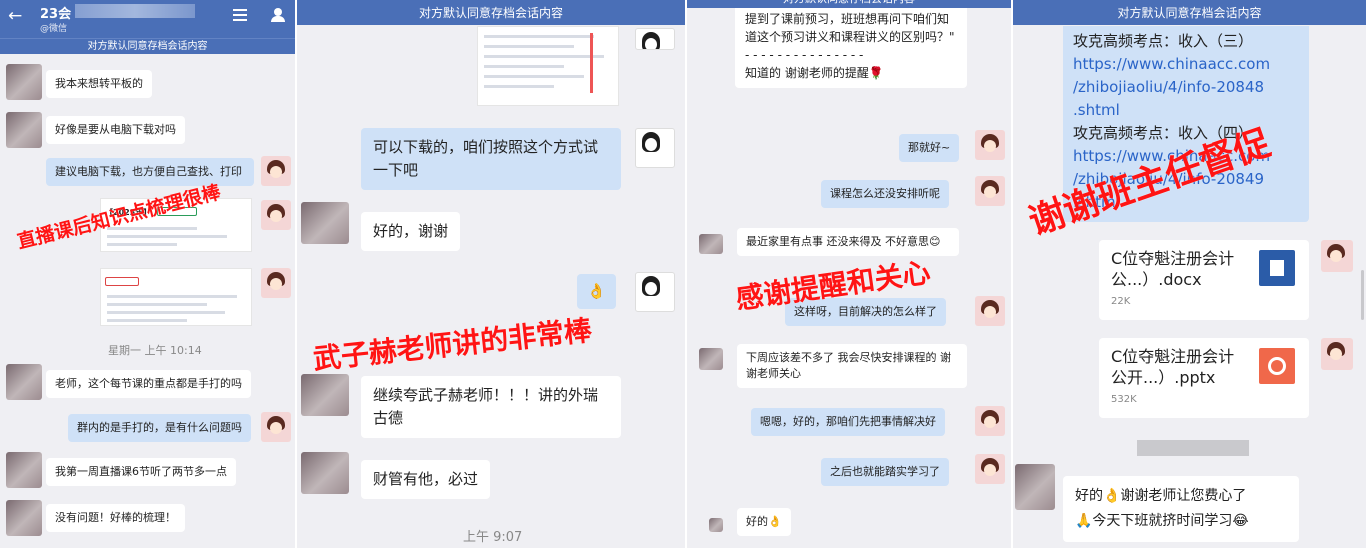  Describe the element at coordinates (929, 148) in the screenshot. I see `message-bubble: 那就好~` at that location.